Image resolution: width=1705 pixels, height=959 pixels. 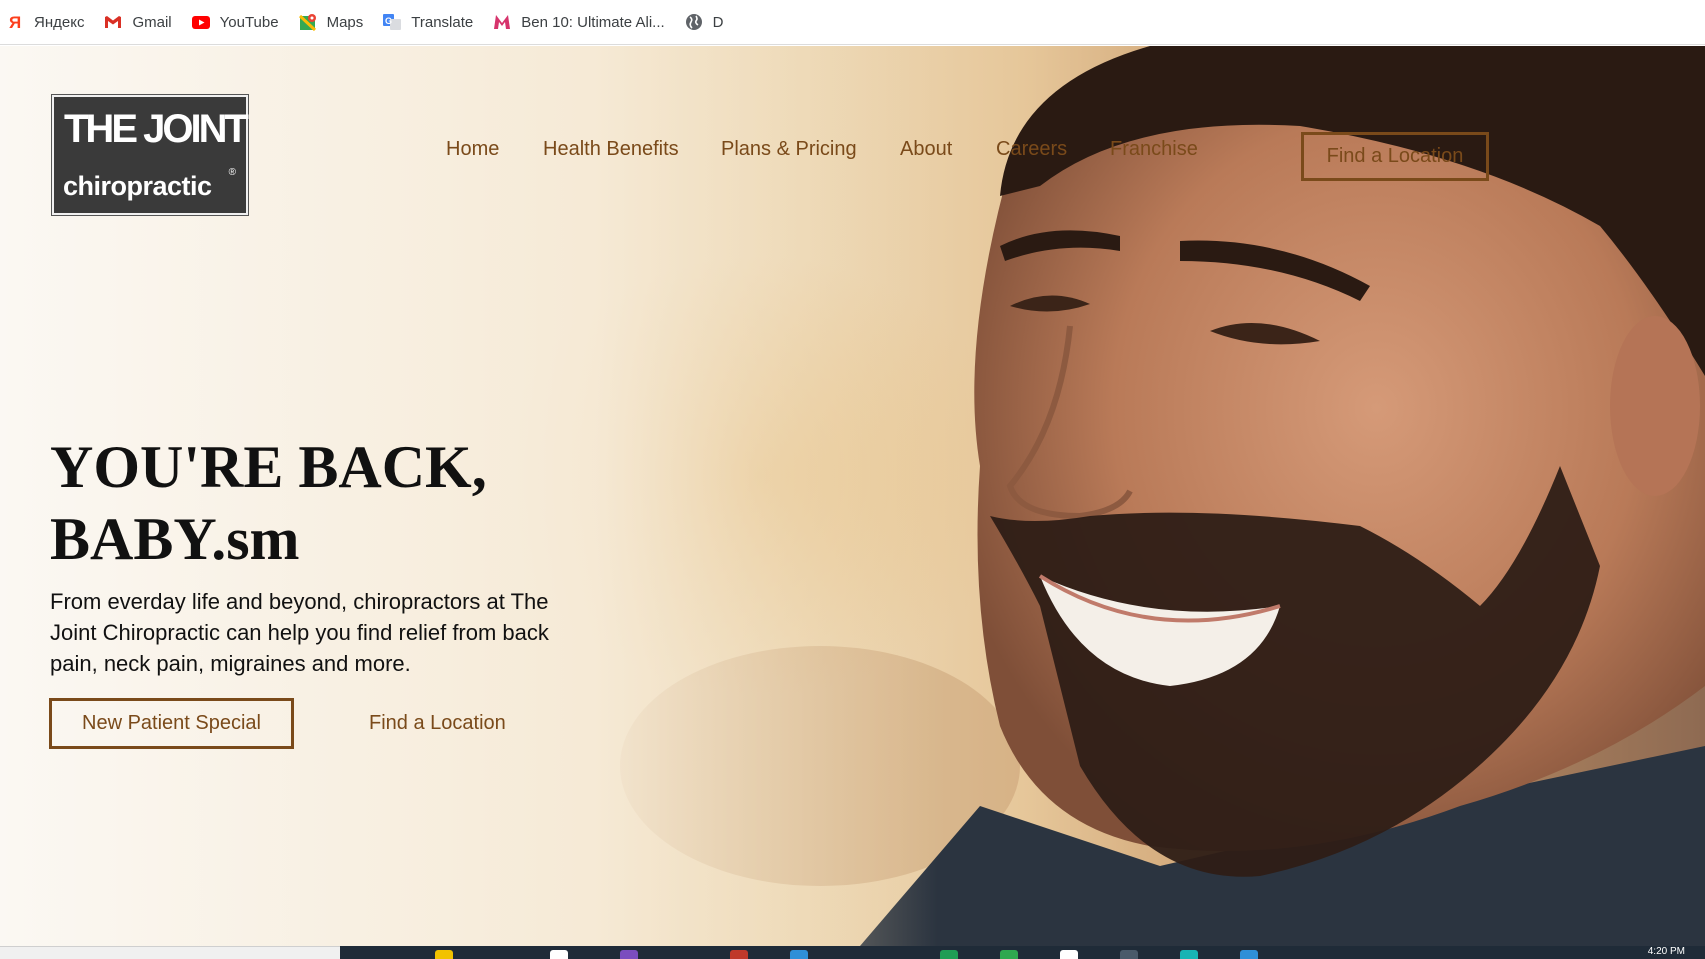 I want to click on globe-icon, so click(x=694, y=22).